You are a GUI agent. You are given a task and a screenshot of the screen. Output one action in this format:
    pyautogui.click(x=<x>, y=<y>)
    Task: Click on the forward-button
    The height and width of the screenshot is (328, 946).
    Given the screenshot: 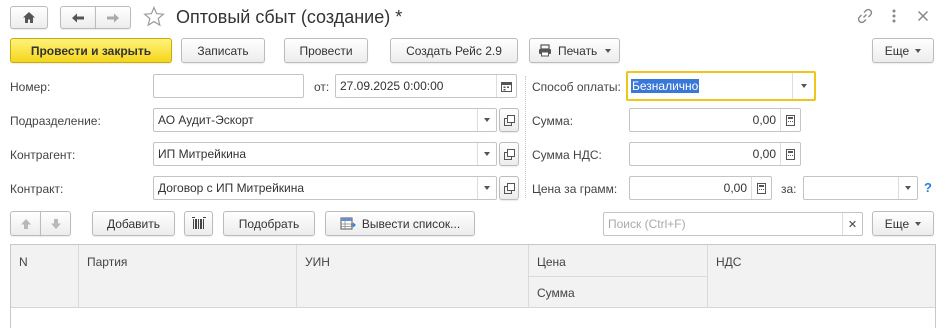 What is the action you would take?
    pyautogui.click(x=113, y=17)
    